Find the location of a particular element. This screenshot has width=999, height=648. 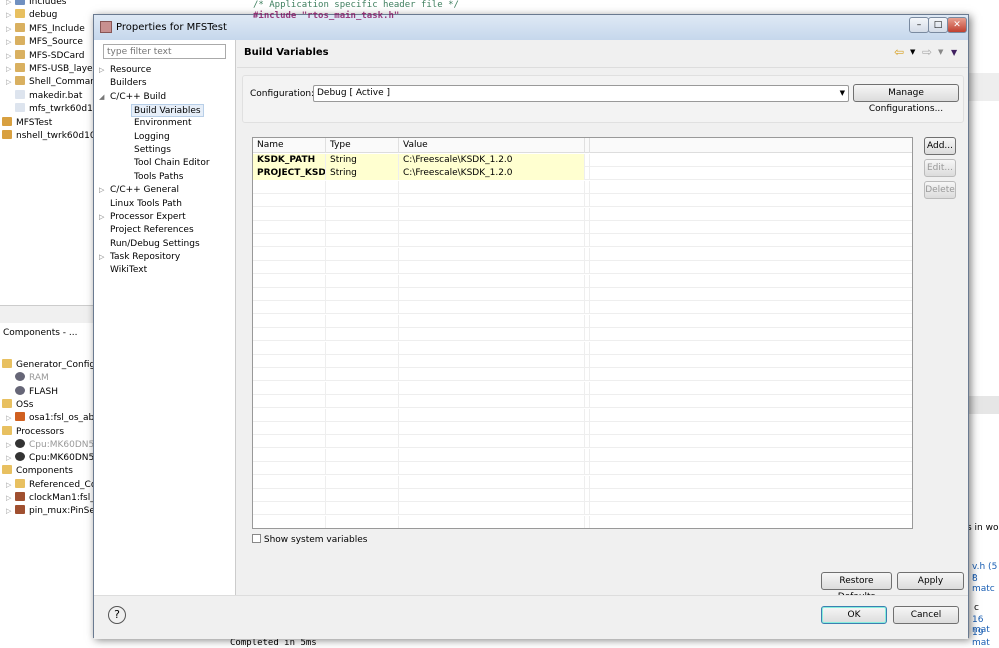

close-button: ✕ is located at coordinates (957, 25).